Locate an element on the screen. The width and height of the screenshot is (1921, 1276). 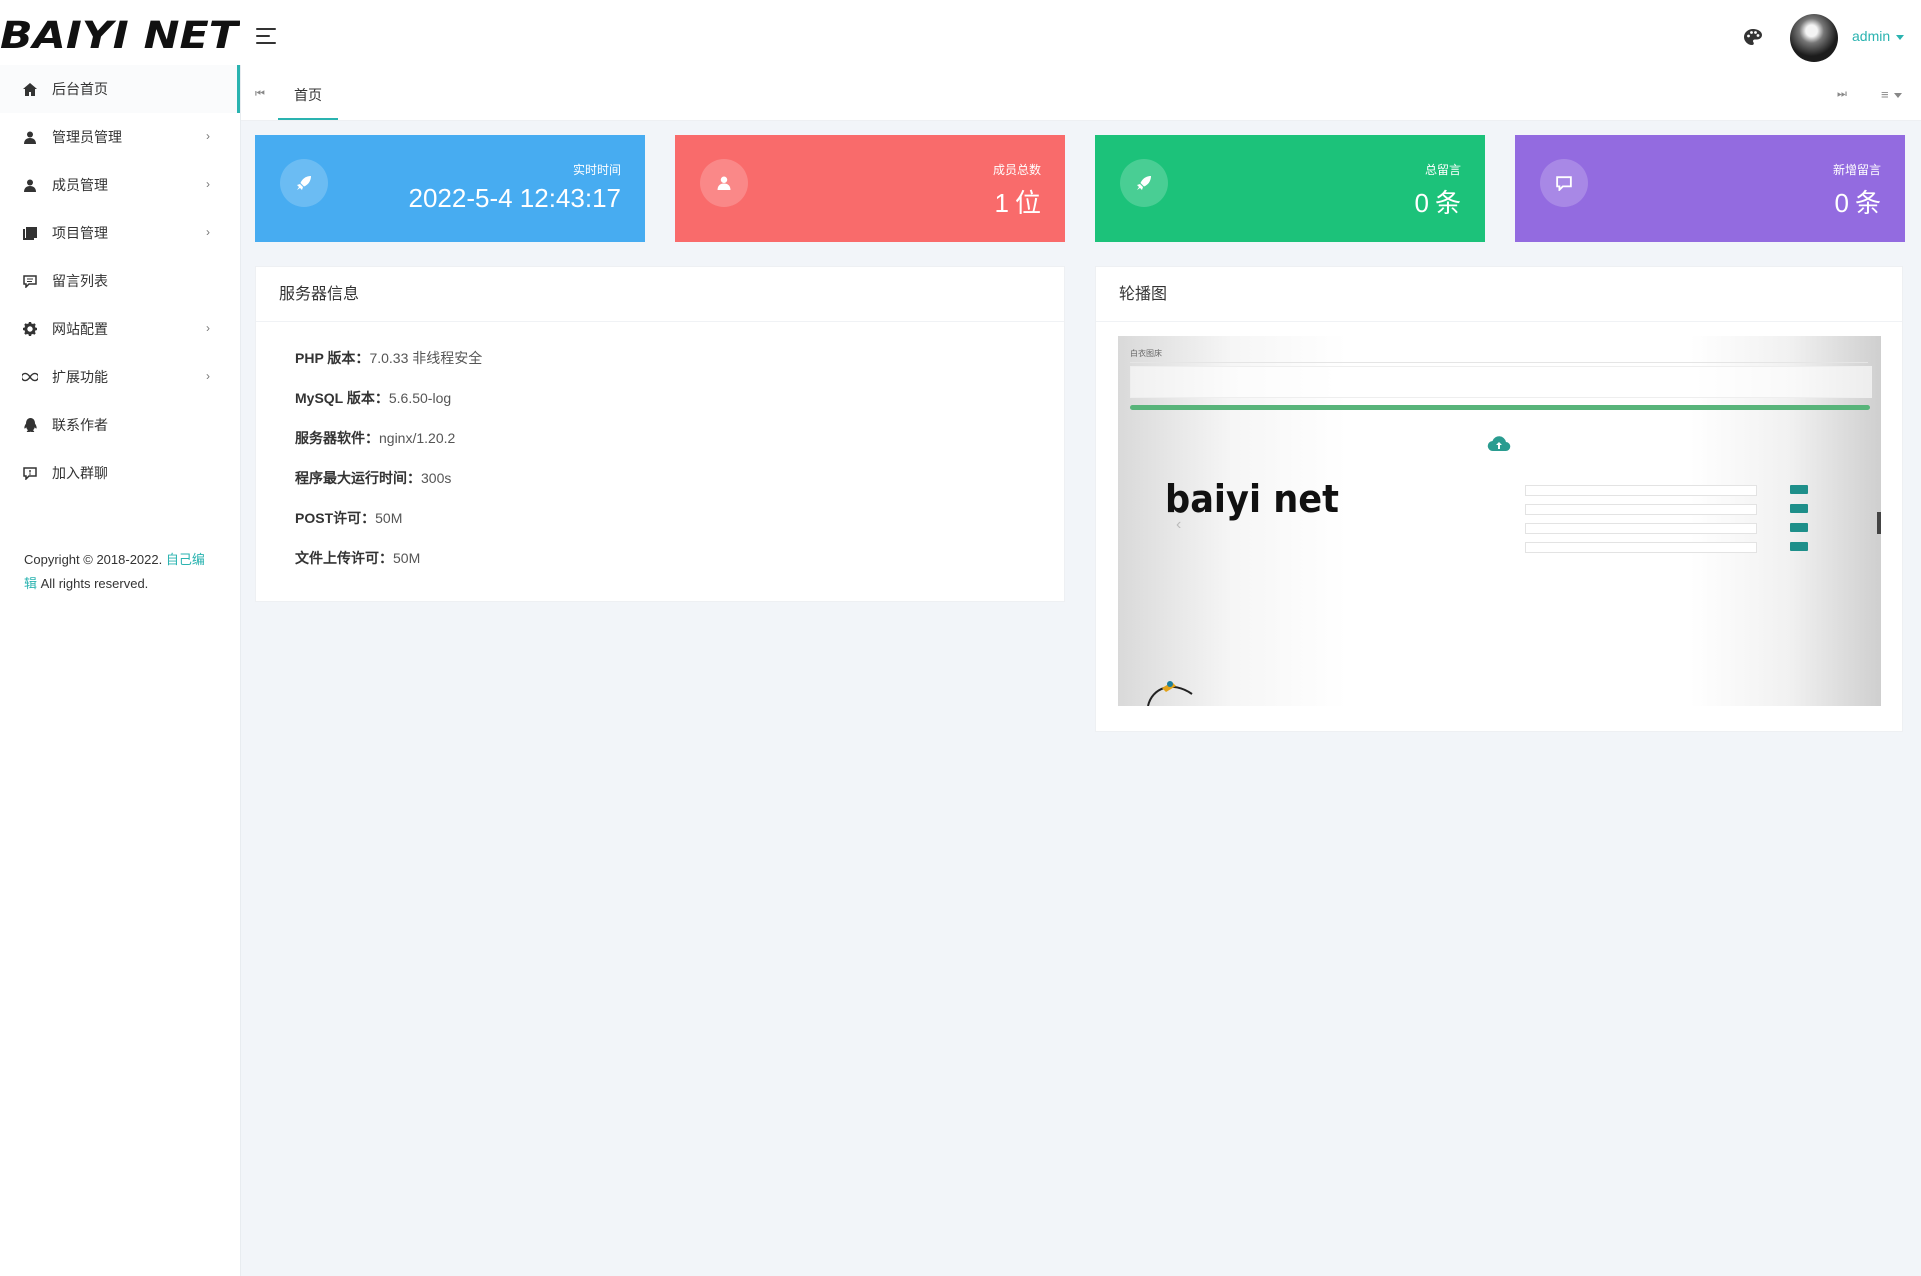
sidebar-item-project-management: 项目管理 › is located at coordinates (120, 233).